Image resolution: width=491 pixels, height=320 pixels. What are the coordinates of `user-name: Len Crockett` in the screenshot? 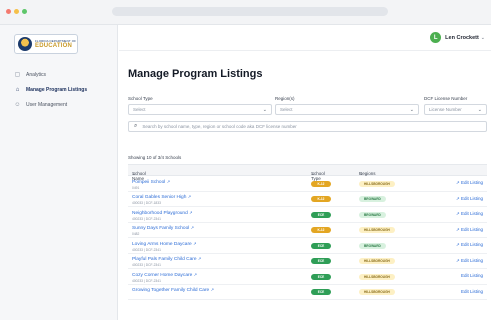 It's located at (462, 37).